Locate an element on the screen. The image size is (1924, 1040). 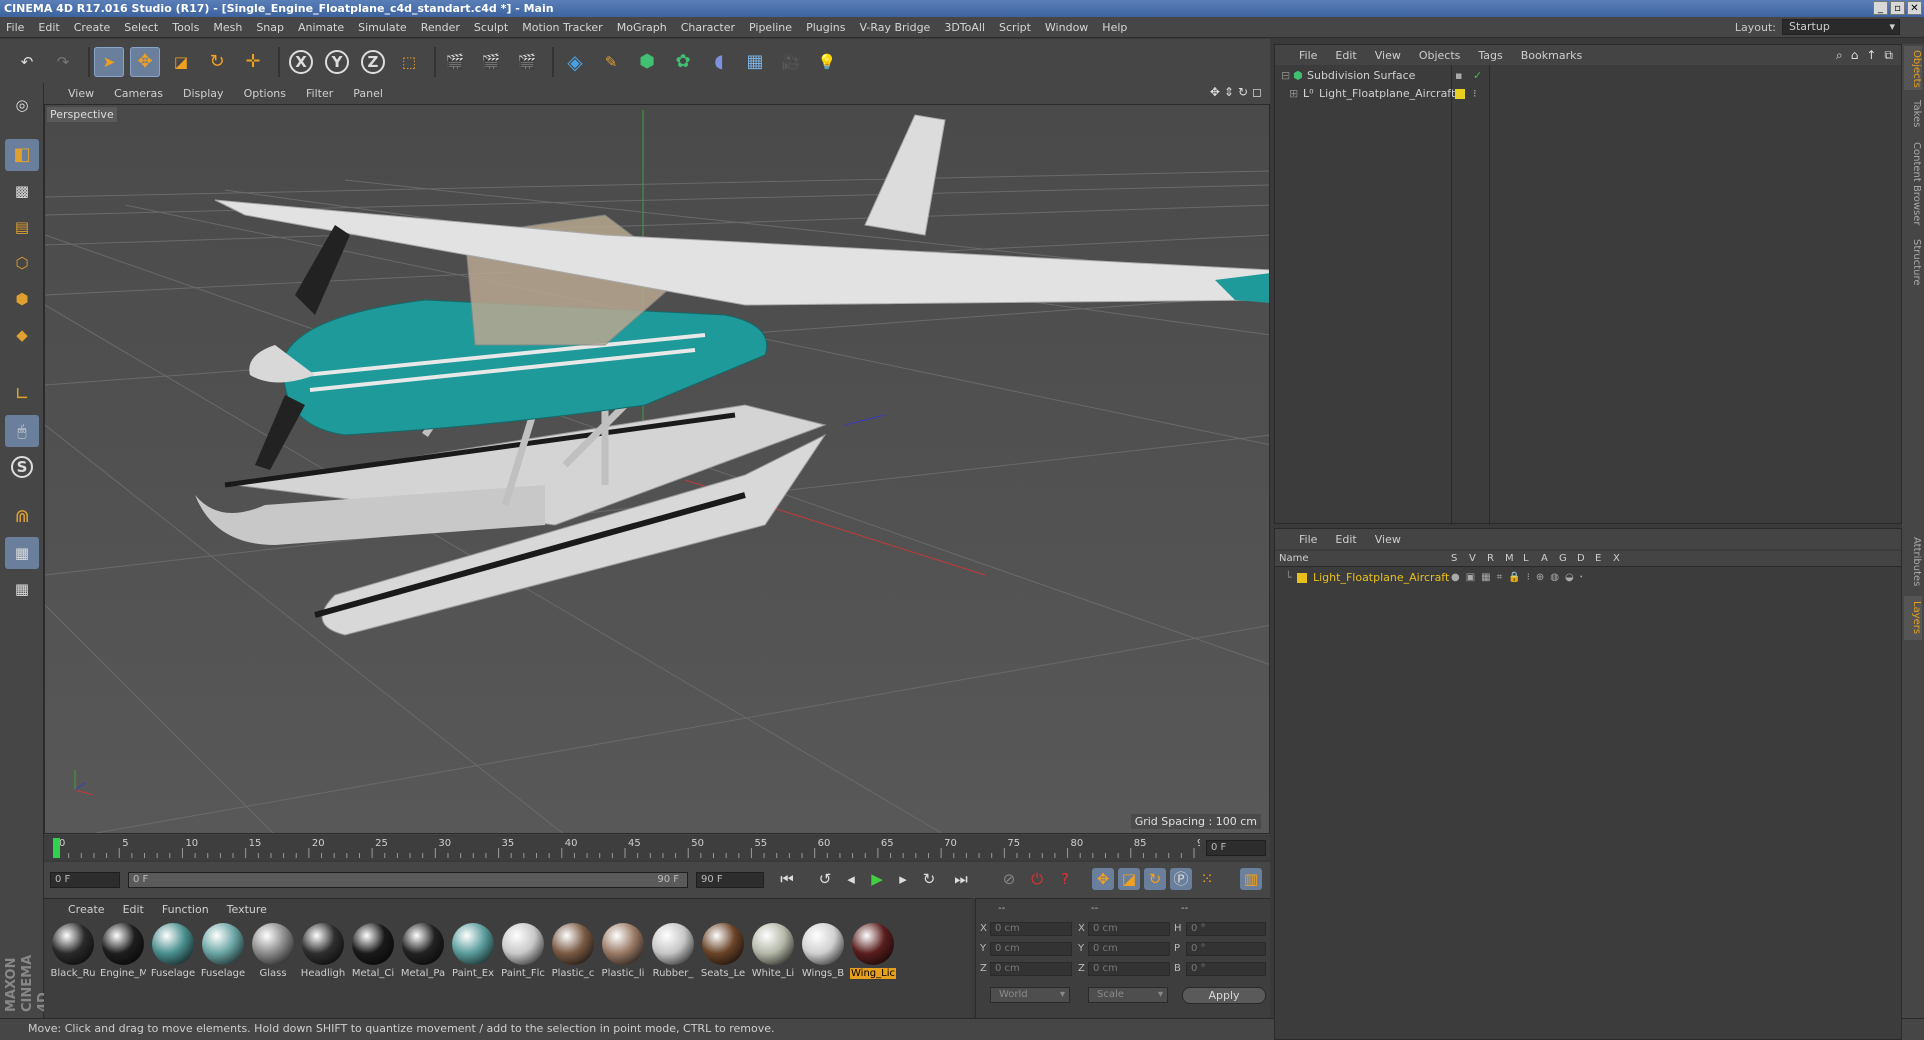
viewport-menu-view: View is located at coordinates (81, 93).